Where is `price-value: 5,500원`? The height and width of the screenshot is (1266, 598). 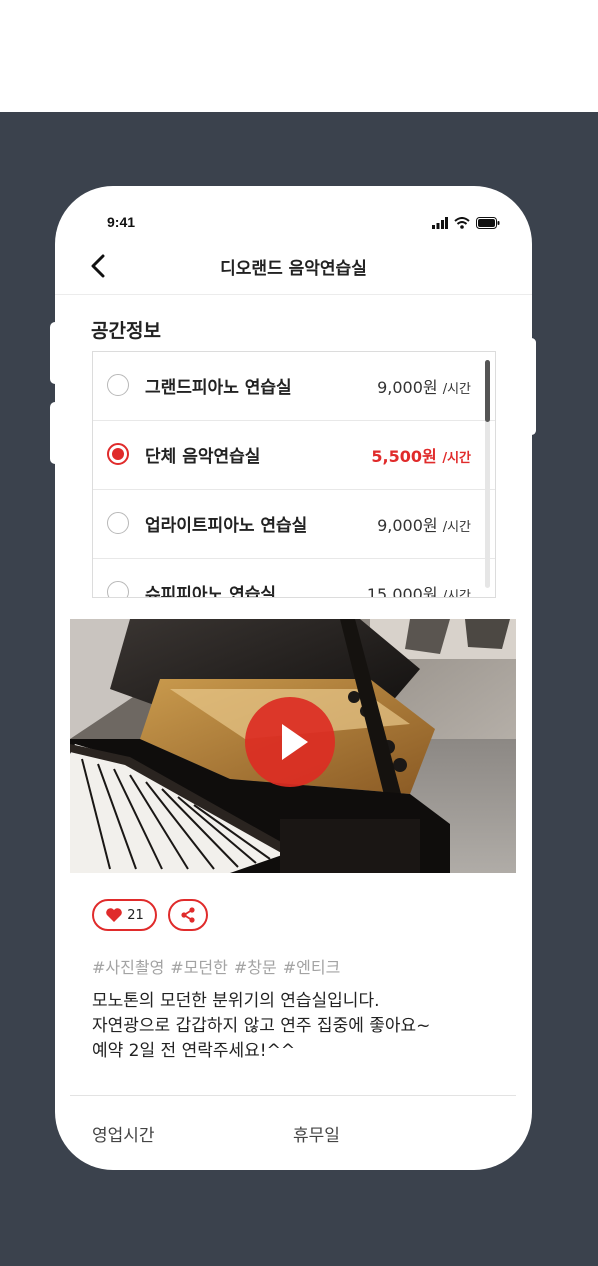 price-value: 5,500원 is located at coordinates (404, 456).